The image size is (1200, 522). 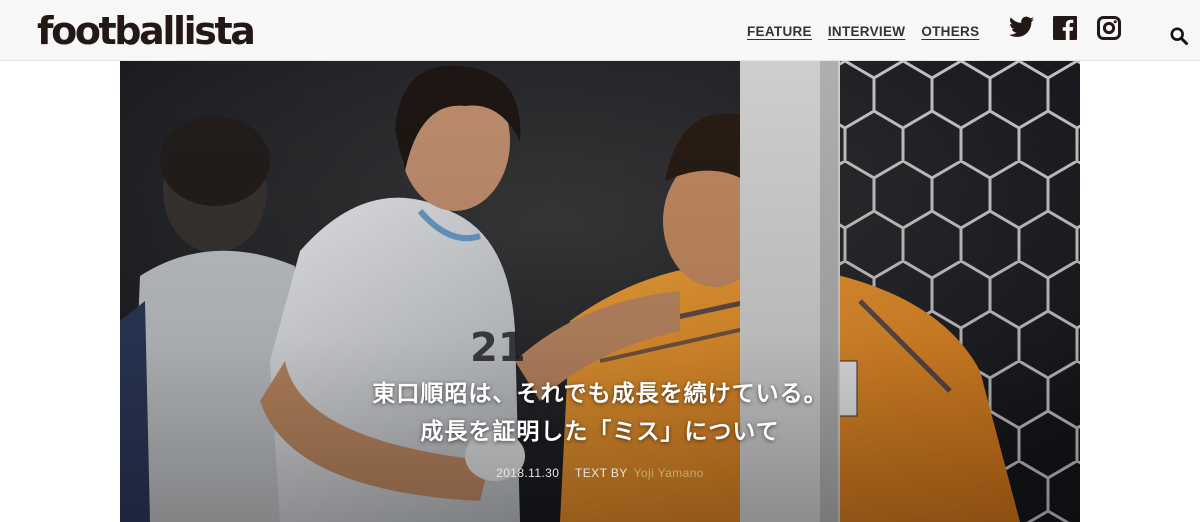 What do you see at coordinates (1021, 27) in the screenshot?
I see `twitter-icon` at bounding box center [1021, 27].